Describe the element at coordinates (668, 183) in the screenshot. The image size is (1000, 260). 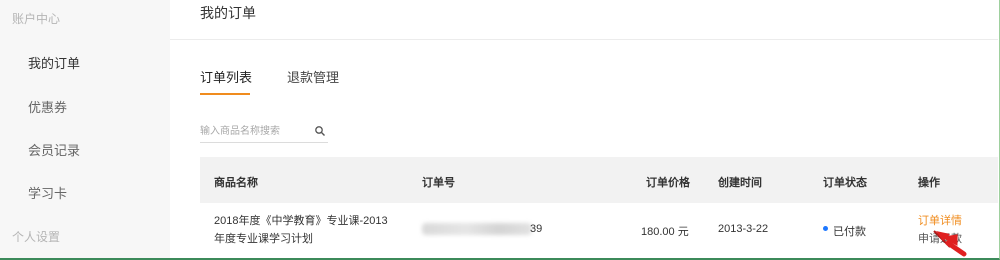
I see `column-order-price: 订单价格` at that location.